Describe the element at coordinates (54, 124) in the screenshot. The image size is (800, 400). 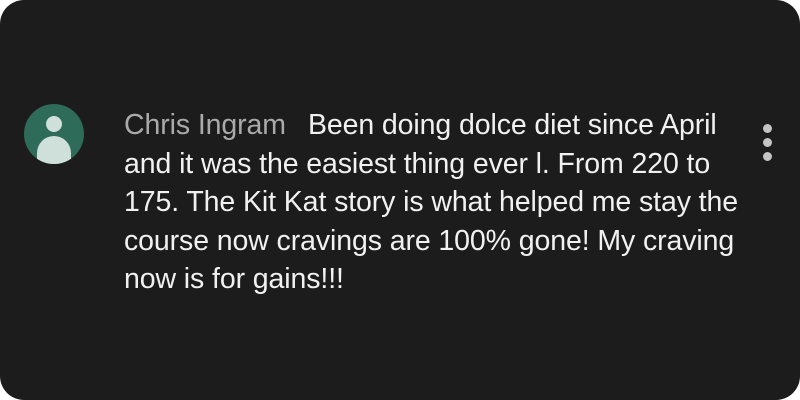
I see `avatar-head-shape` at that location.